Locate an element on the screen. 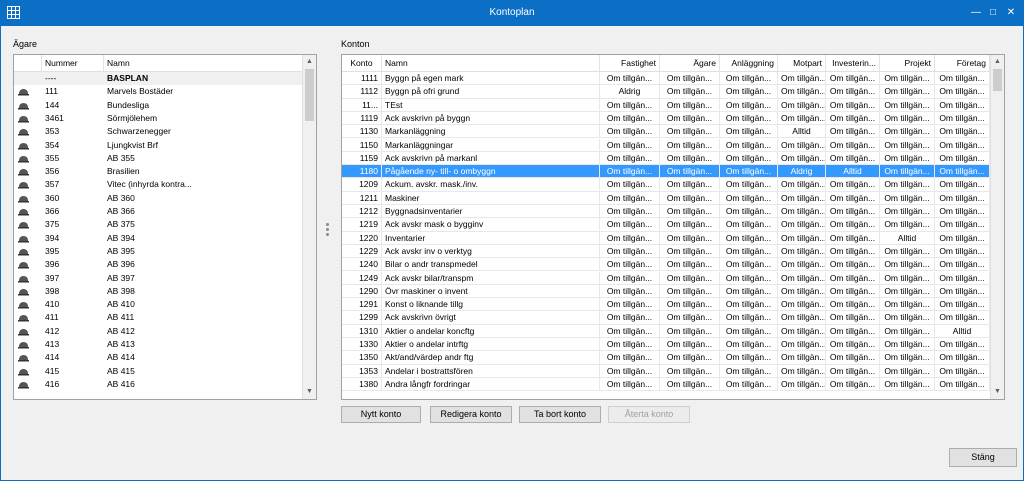  owner-row: 415 AB 415 is located at coordinates (158, 371).